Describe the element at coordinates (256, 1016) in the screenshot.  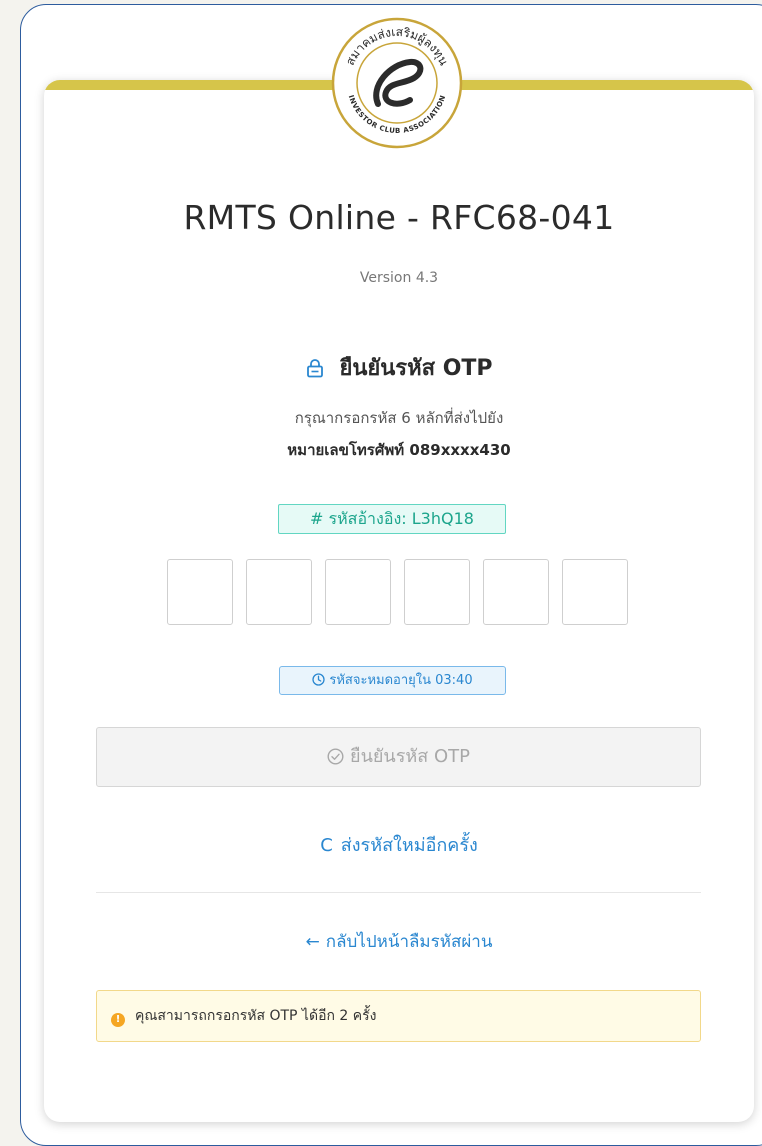
I see `warning-text: คุณสามารถกรอกรหัส OTP ได้อีก 2 ครั้ง` at that location.